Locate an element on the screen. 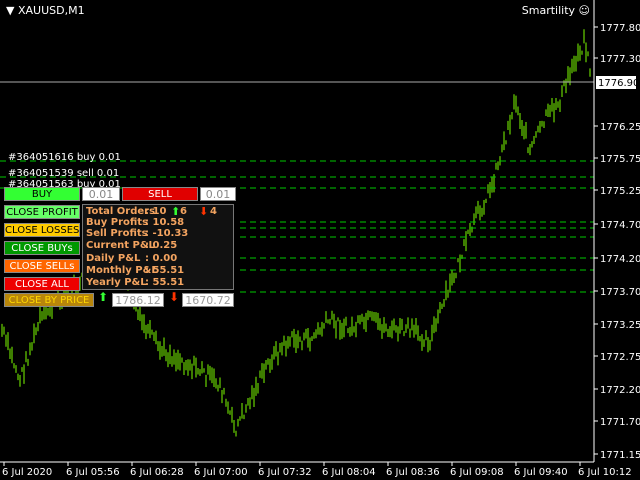 This screenshot has height=480, width=640. y-tick-label: 1773.25 is located at coordinates (620, 325).